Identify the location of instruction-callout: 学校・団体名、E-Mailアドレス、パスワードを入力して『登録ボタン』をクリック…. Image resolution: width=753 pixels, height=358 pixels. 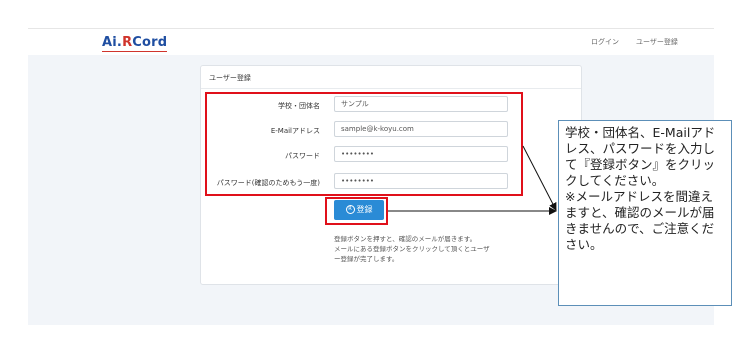
(645, 213).